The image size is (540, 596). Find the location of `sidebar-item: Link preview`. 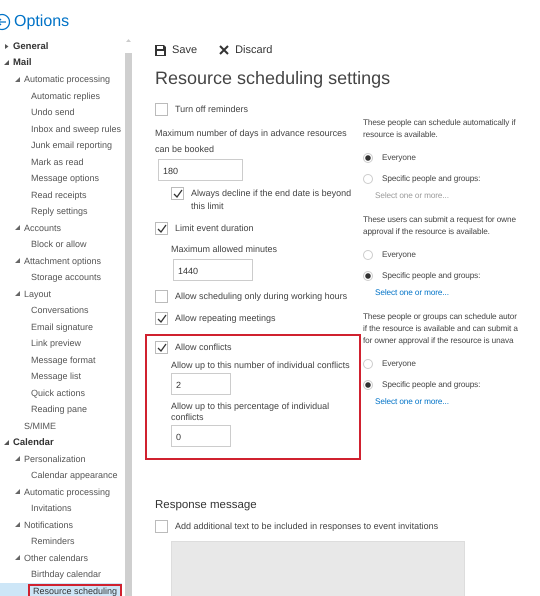

sidebar-item: Link preview is located at coordinates (56, 343).